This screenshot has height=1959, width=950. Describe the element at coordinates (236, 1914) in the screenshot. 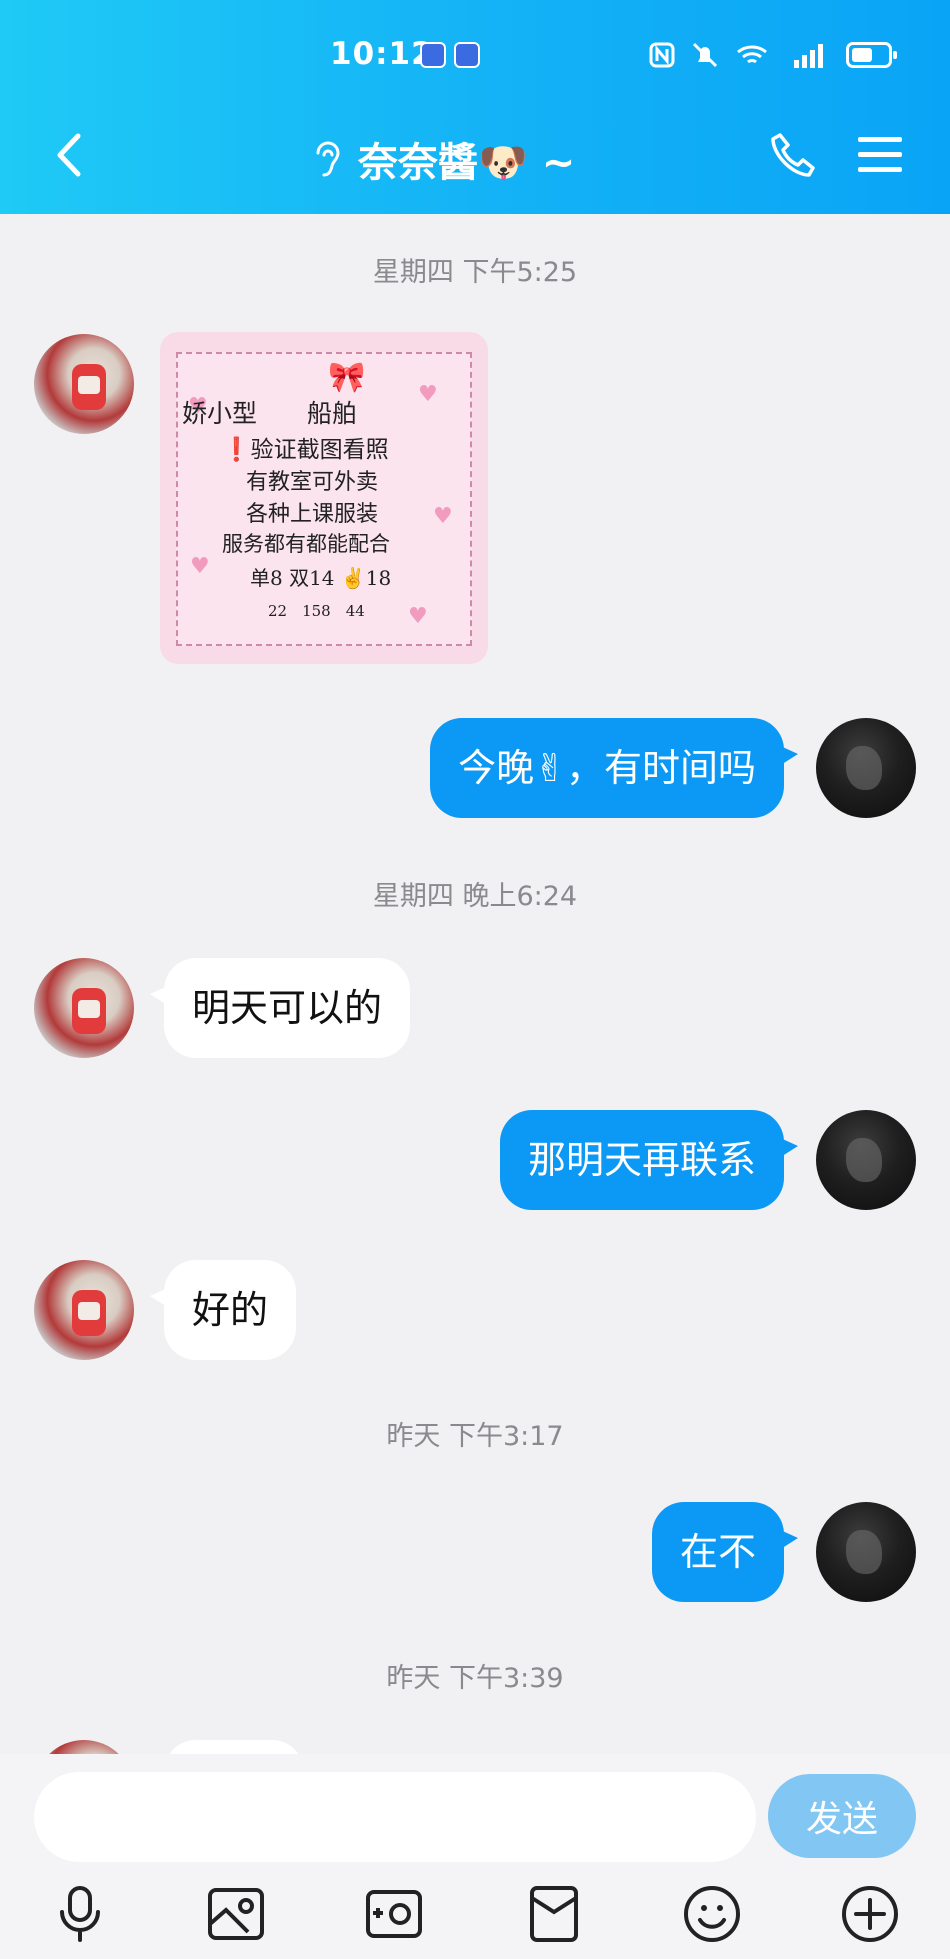

I see `image-icon` at that location.